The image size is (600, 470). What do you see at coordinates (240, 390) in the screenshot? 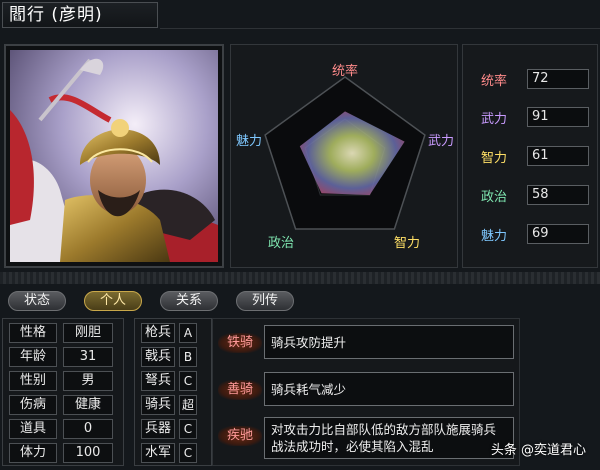
I see `skill-name: 善骑` at bounding box center [240, 390].